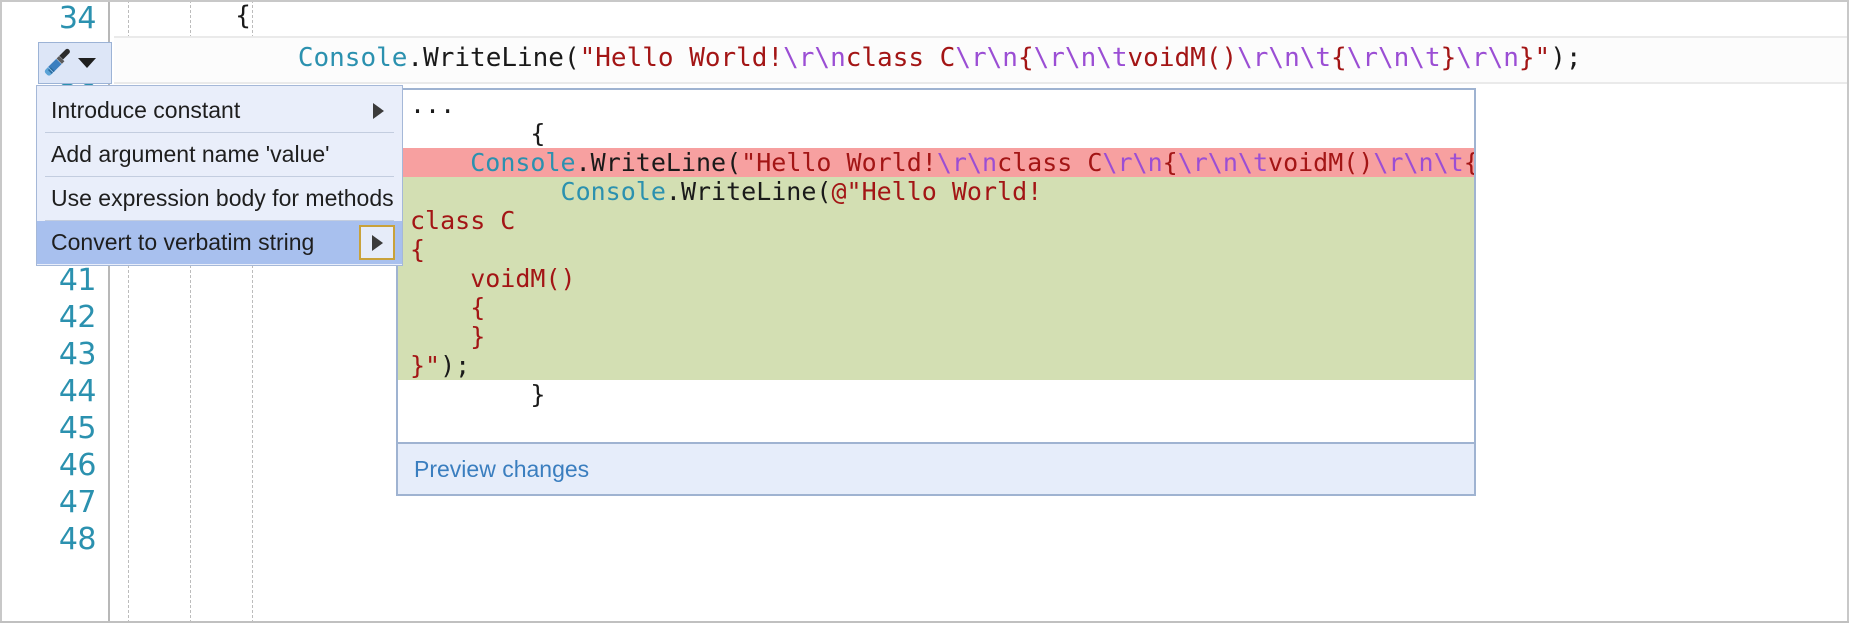 This screenshot has height=623, width=1849. What do you see at coordinates (478, 394) in the screenshot?
I see `preview-line-context: }` at bounding box center [478, 394].